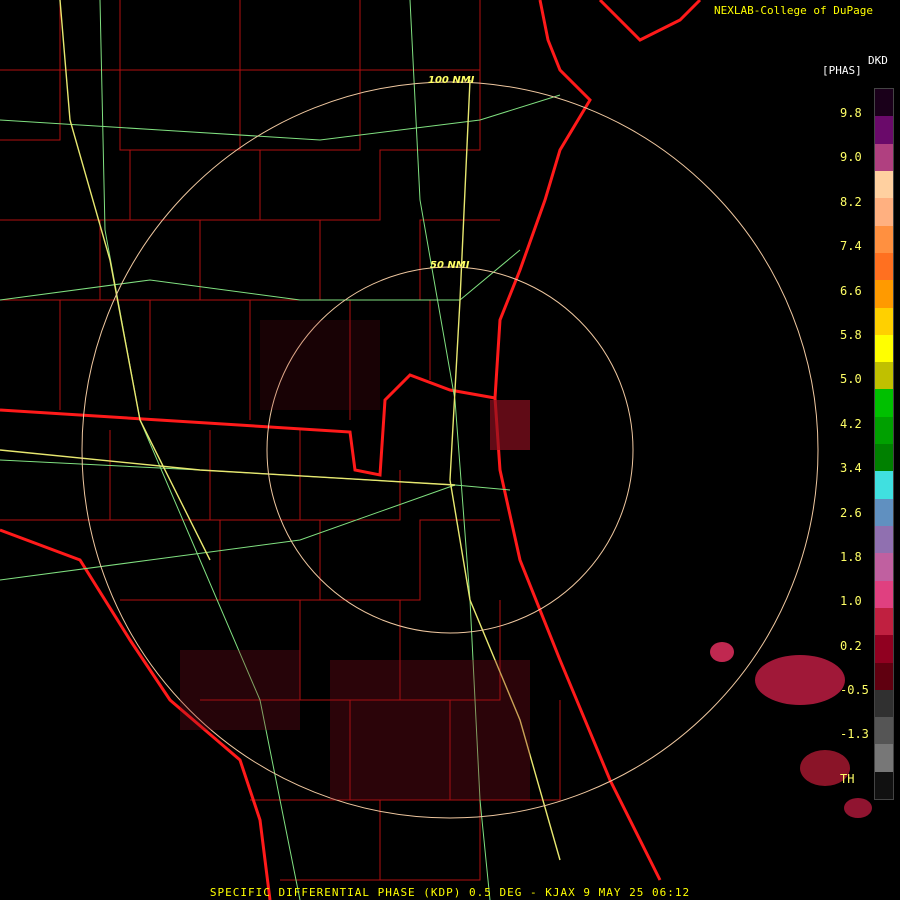 This screenshot has width=900, height=900. What do you see at coordinates (854, 734) in the screenshot?
I see `color-scale-label: -1.3` at bounding box center [854, 734].